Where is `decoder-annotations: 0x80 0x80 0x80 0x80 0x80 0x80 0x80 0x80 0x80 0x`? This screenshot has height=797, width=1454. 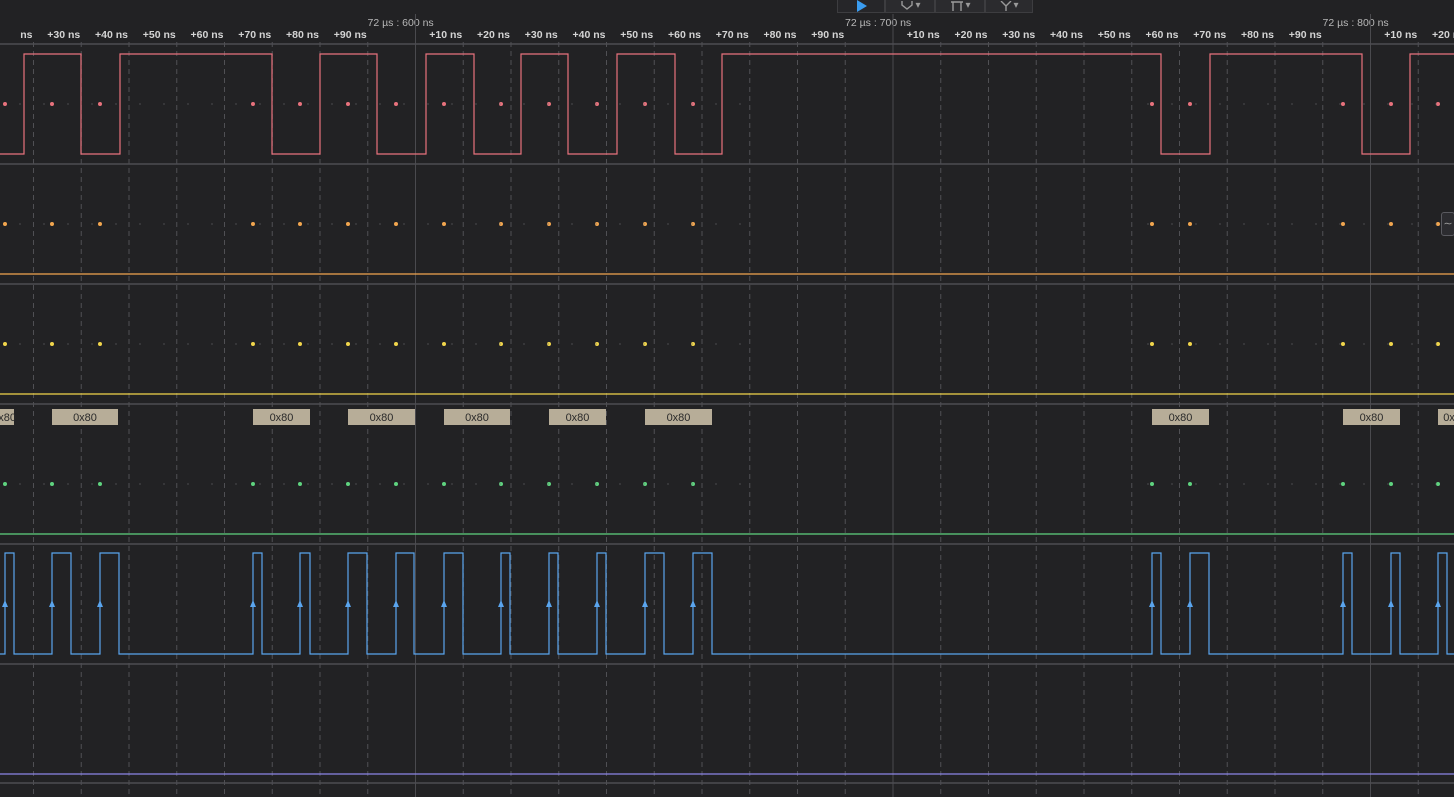 decoder-annotations: 0x80 0x80 0x80 0x80 0x80 0x80 0x80 0x80 0x80 0x is located at coordinates (727, 417).